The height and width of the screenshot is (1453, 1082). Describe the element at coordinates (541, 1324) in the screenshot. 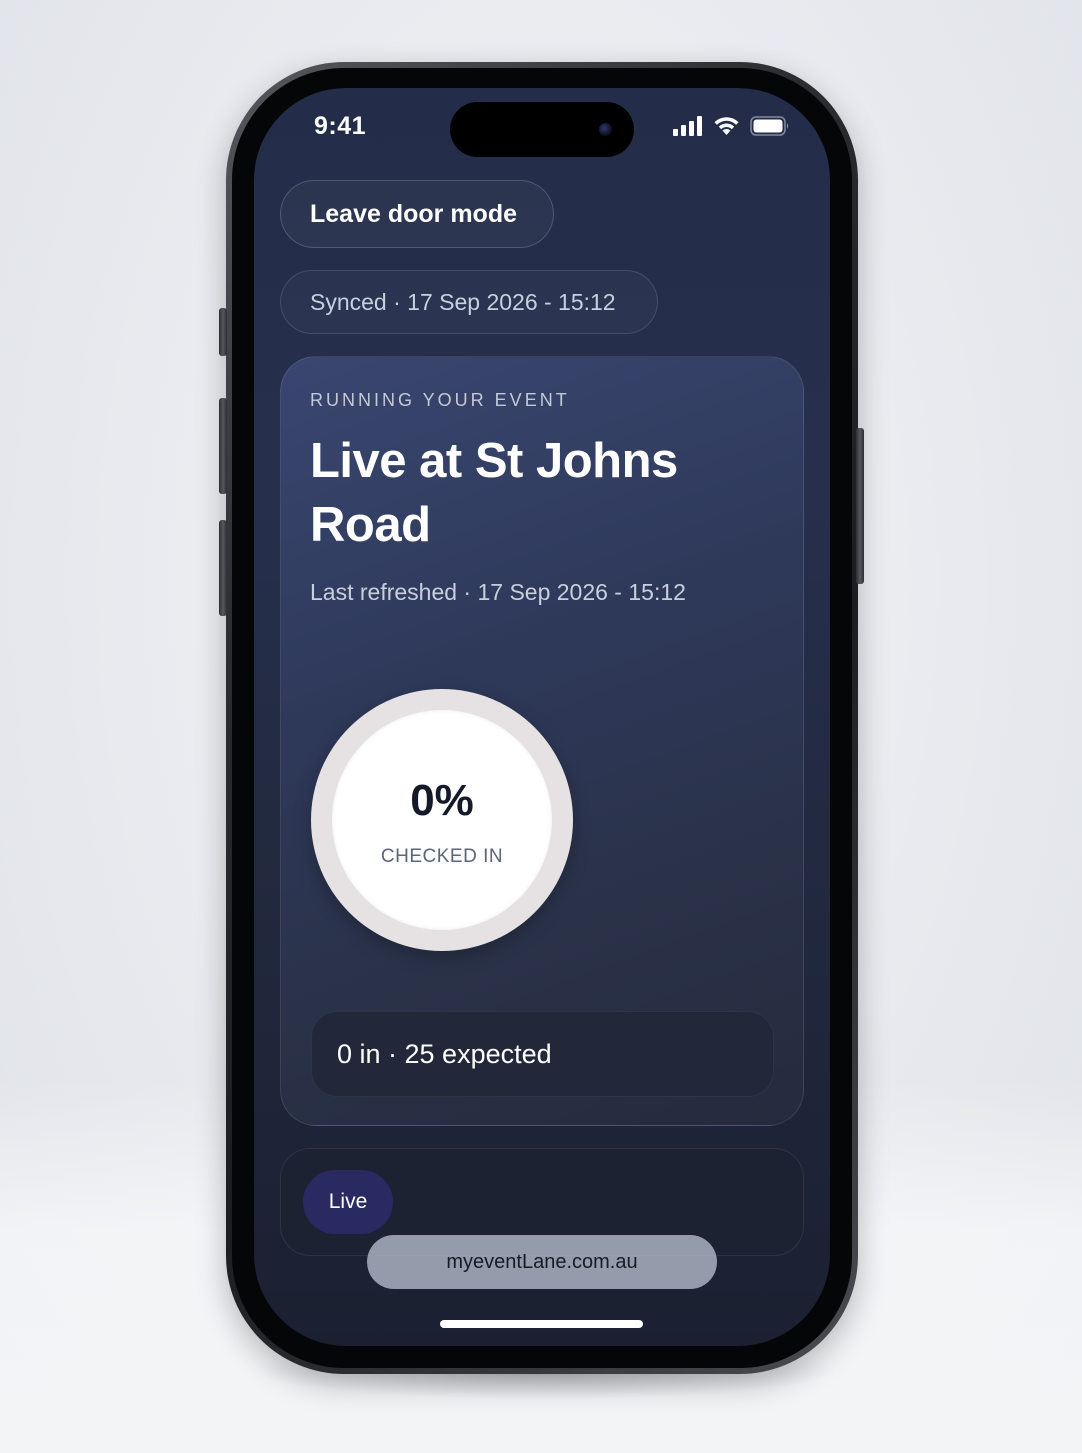

I see `home-indicator` at that location.